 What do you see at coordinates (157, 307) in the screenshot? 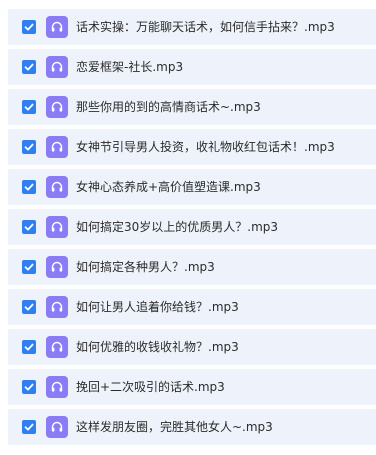
I see `file-name: 如何让男人追着你给钱？.mp3` at bounding box center [157, 307].